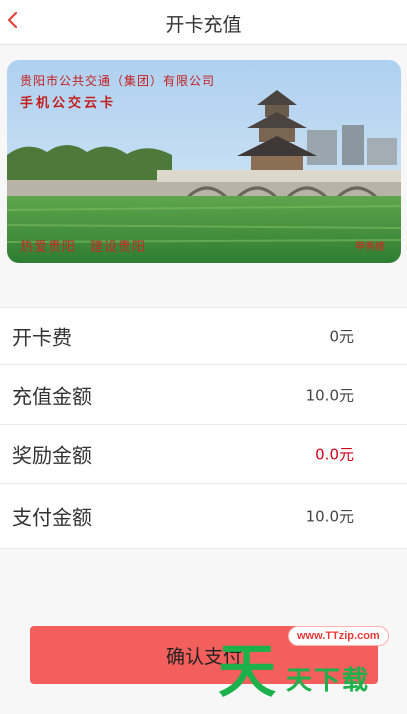  I want to click on card-fee-value: 0元, so click(341, 336).